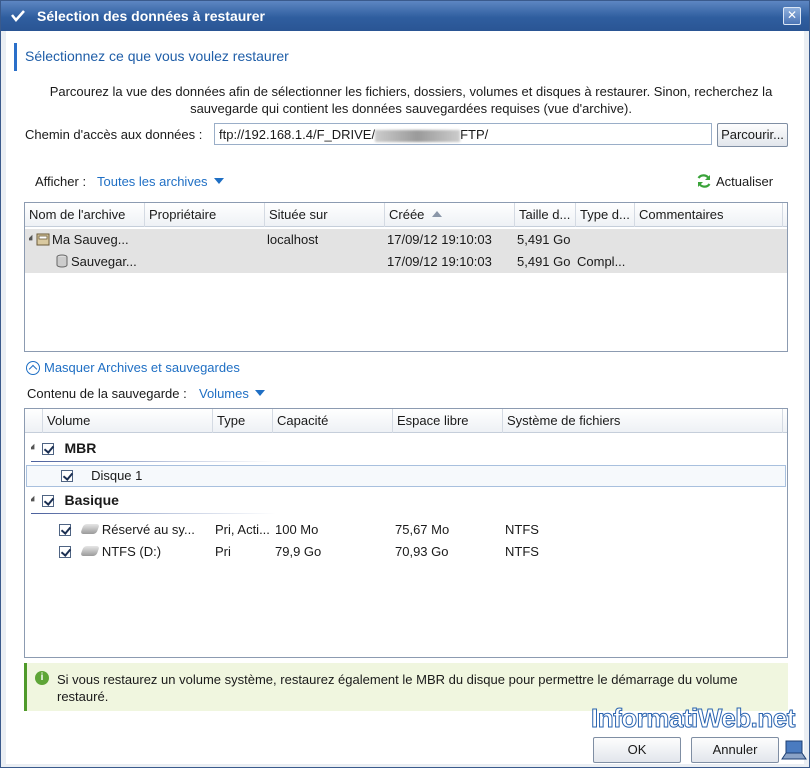  I want to click on app-check-icon, so click(18, 16).